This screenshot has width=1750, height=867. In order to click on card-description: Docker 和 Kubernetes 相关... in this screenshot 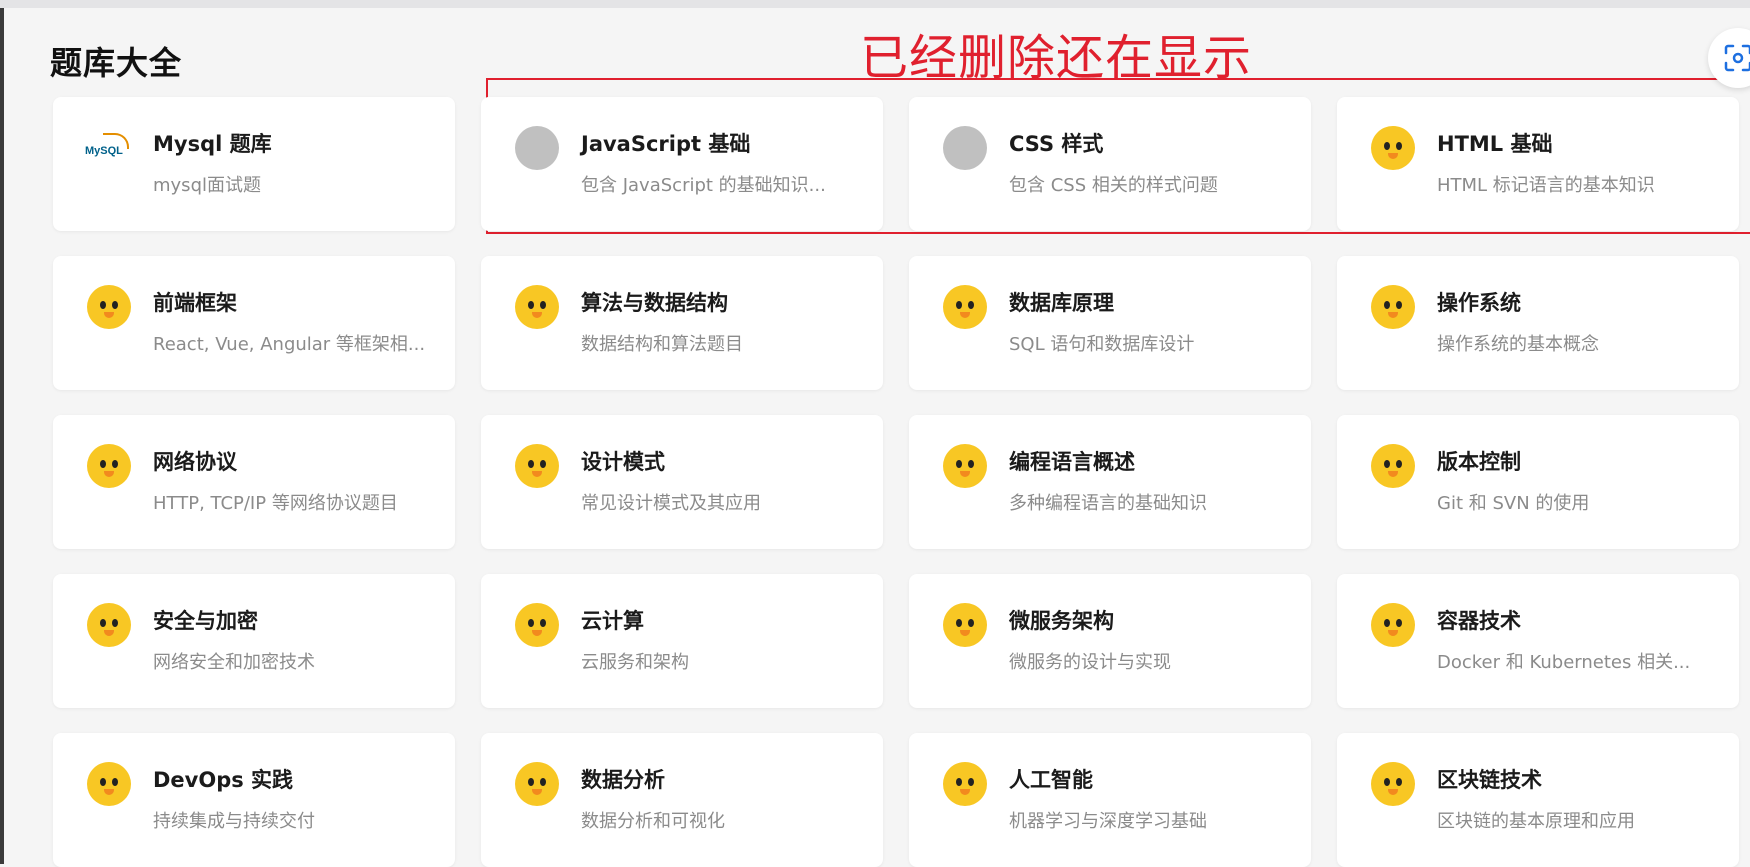, I will do `click(1564, 662)`.